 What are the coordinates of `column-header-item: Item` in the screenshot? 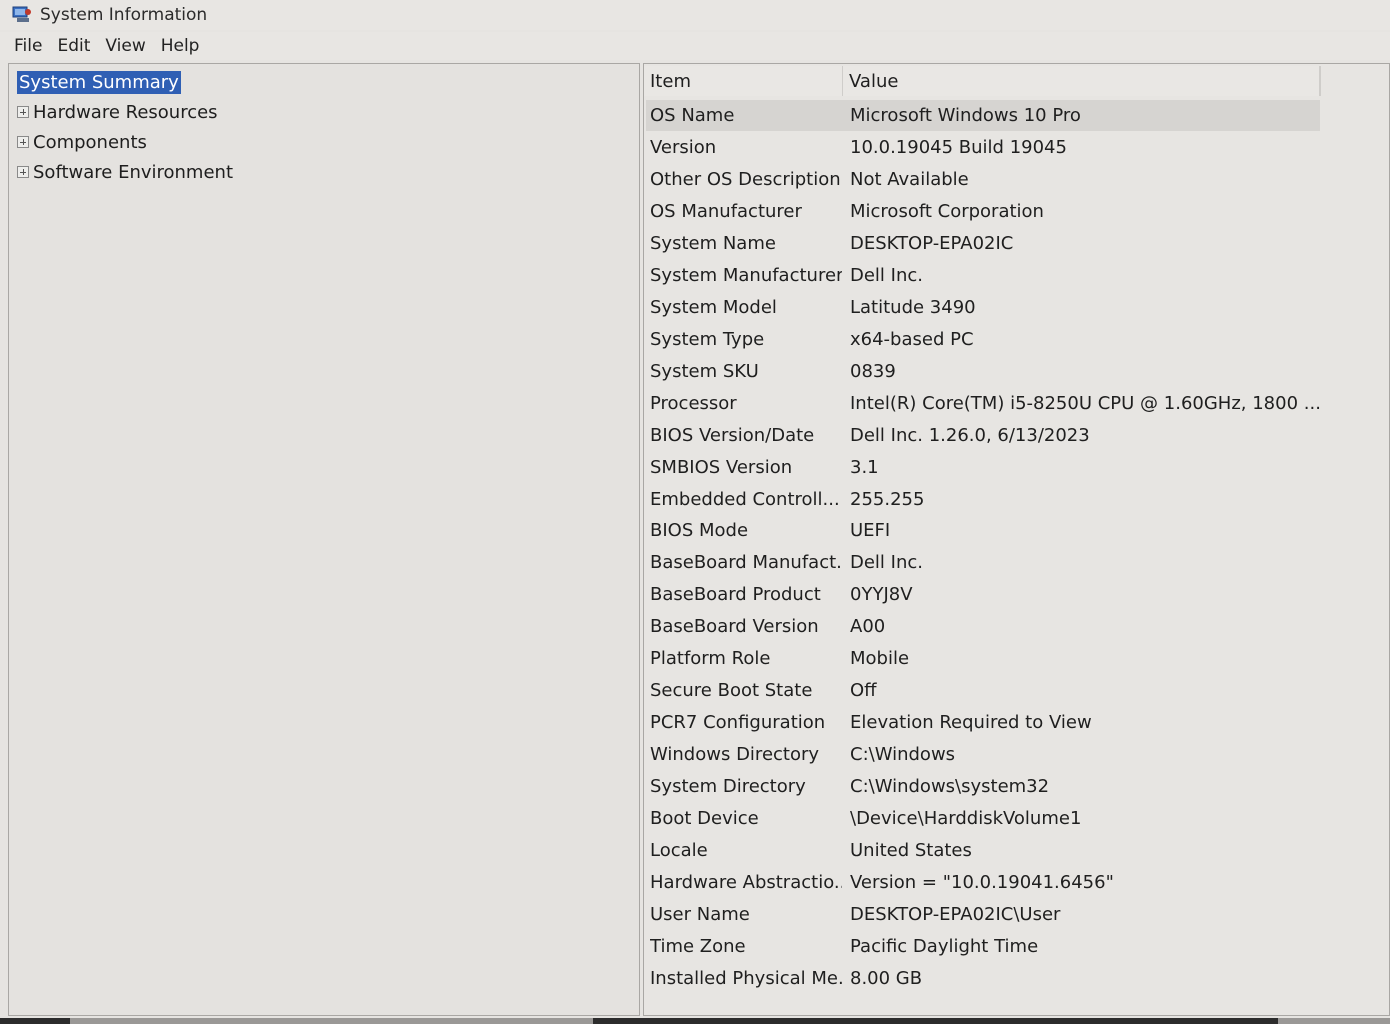 It's located at (743, 81).